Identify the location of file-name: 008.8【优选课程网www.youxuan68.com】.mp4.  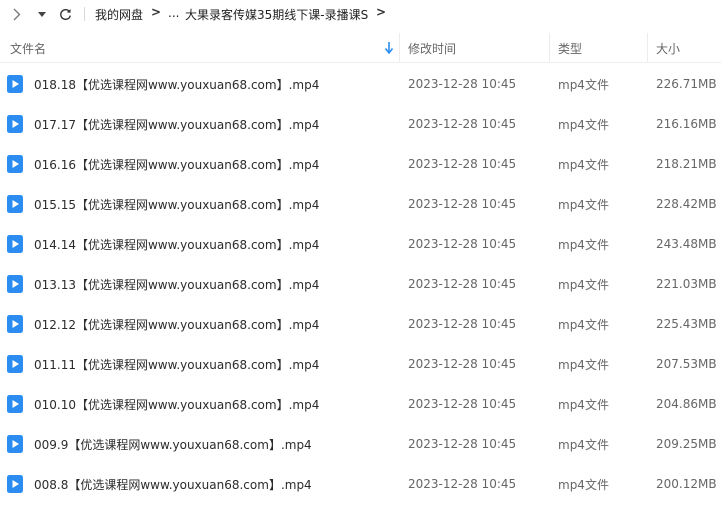
(173, 484).